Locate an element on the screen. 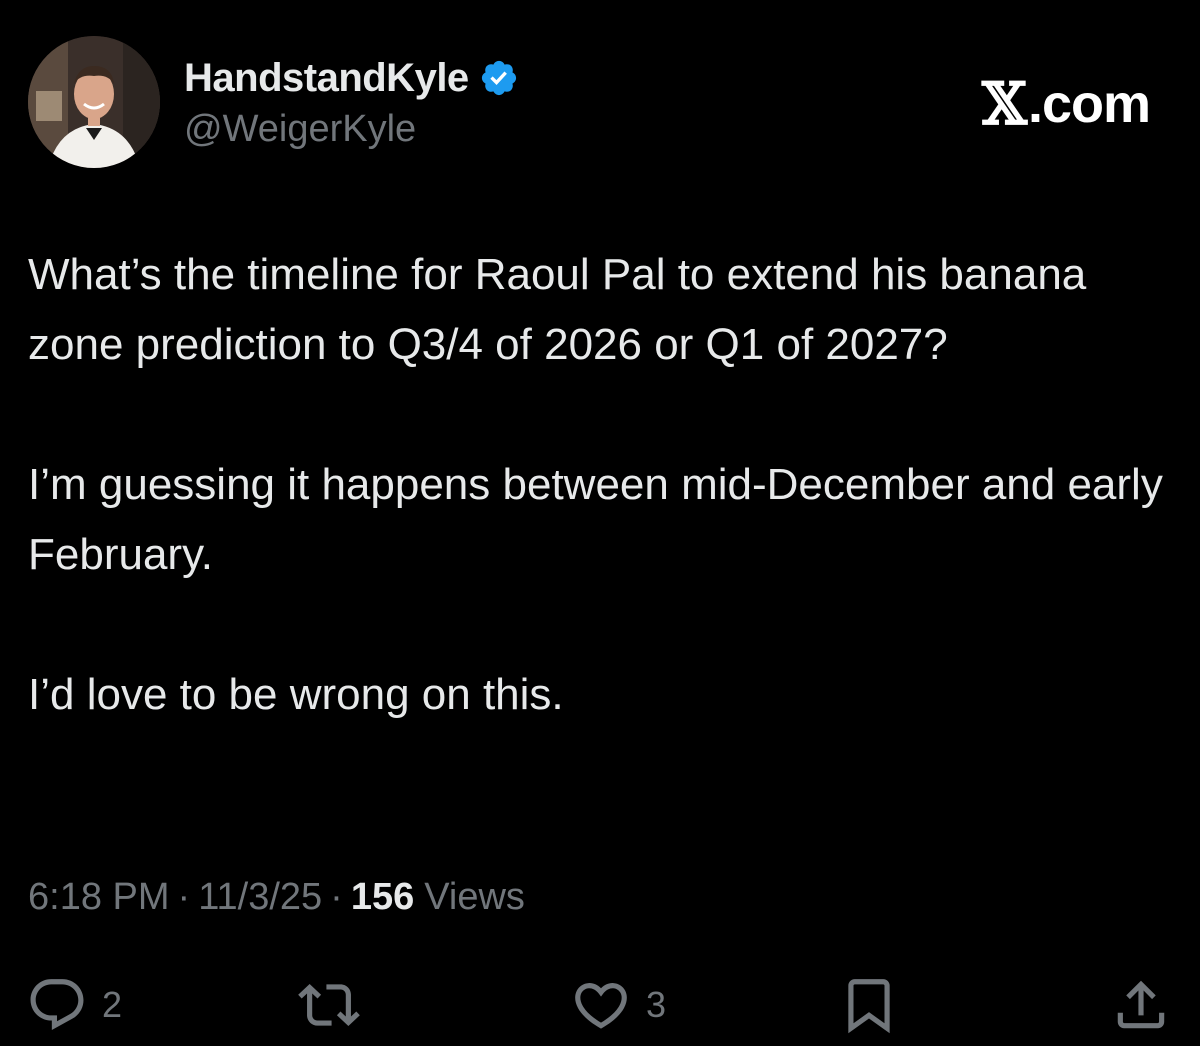  tweet-meta: 6:18 PM · 11/3/25 · 156 Views is located at coordinates (276, 897).